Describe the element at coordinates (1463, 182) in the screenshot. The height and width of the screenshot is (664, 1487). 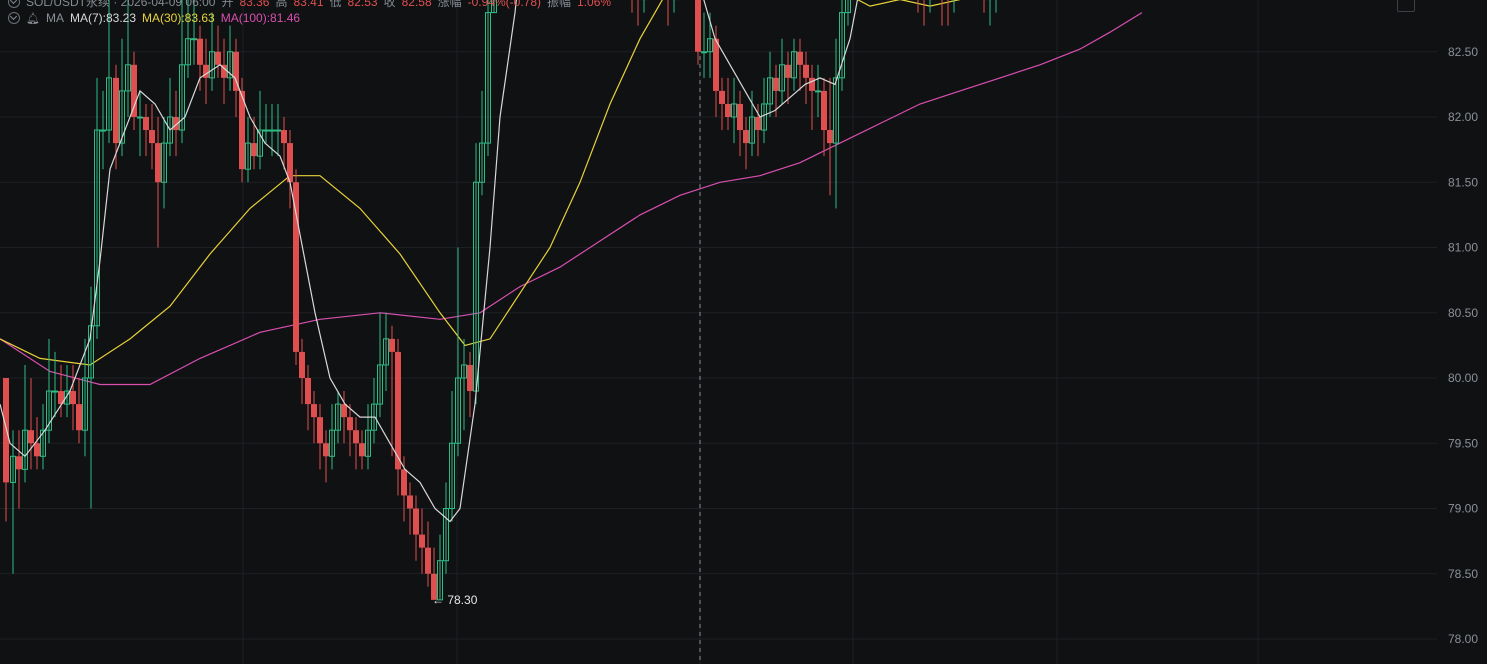
I see `y-tick-label: 81.50` at that location.